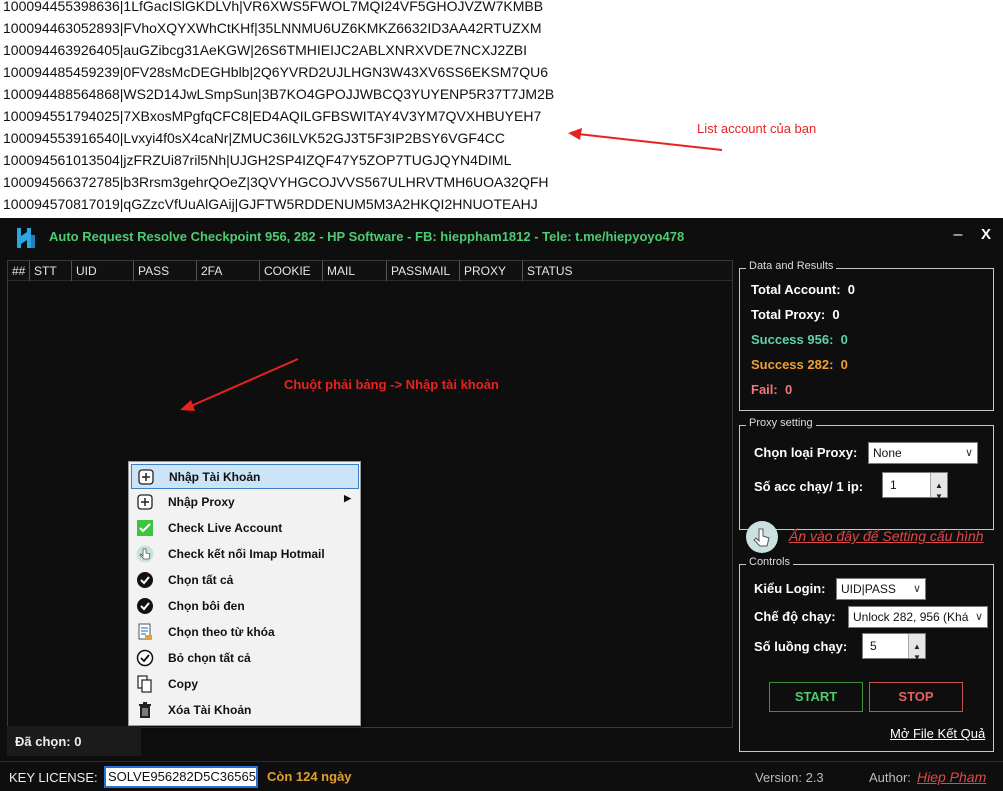 This screenshot has height=791, width=1003. I want to click on selected-value: 0, so click(78, 741).